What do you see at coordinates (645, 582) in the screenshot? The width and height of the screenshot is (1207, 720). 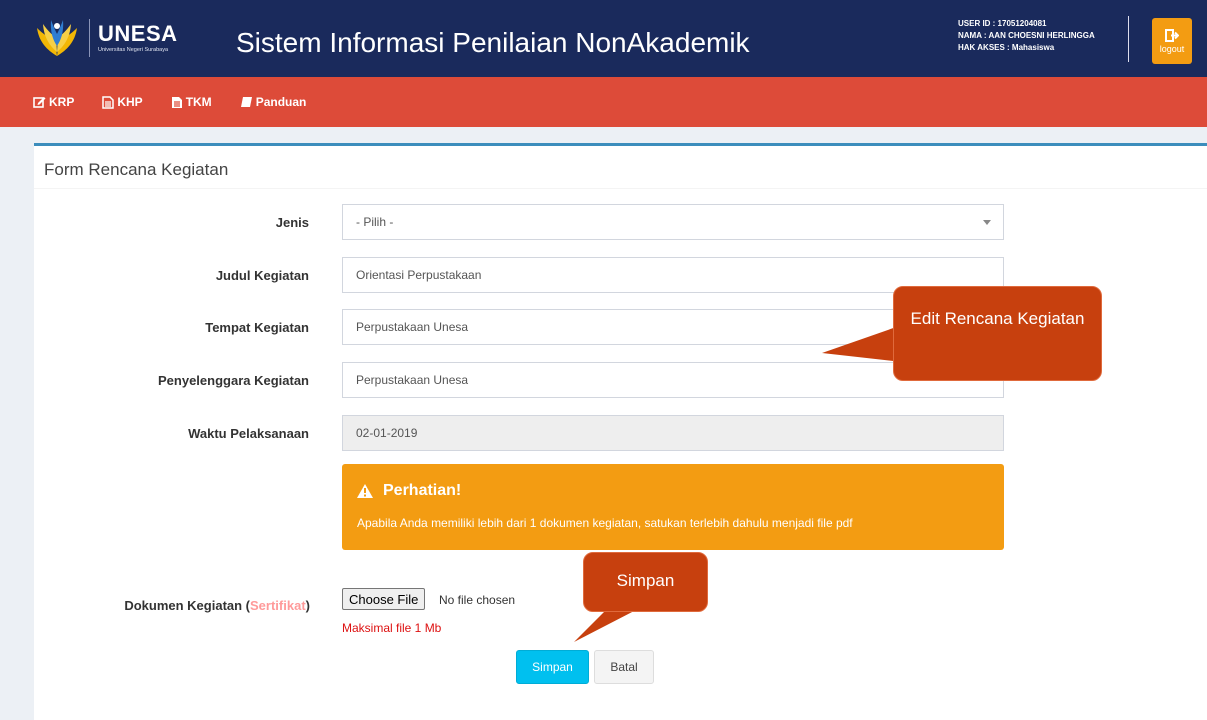 I see `simpan-callout: Simpan` at bounding box center [645, 582].